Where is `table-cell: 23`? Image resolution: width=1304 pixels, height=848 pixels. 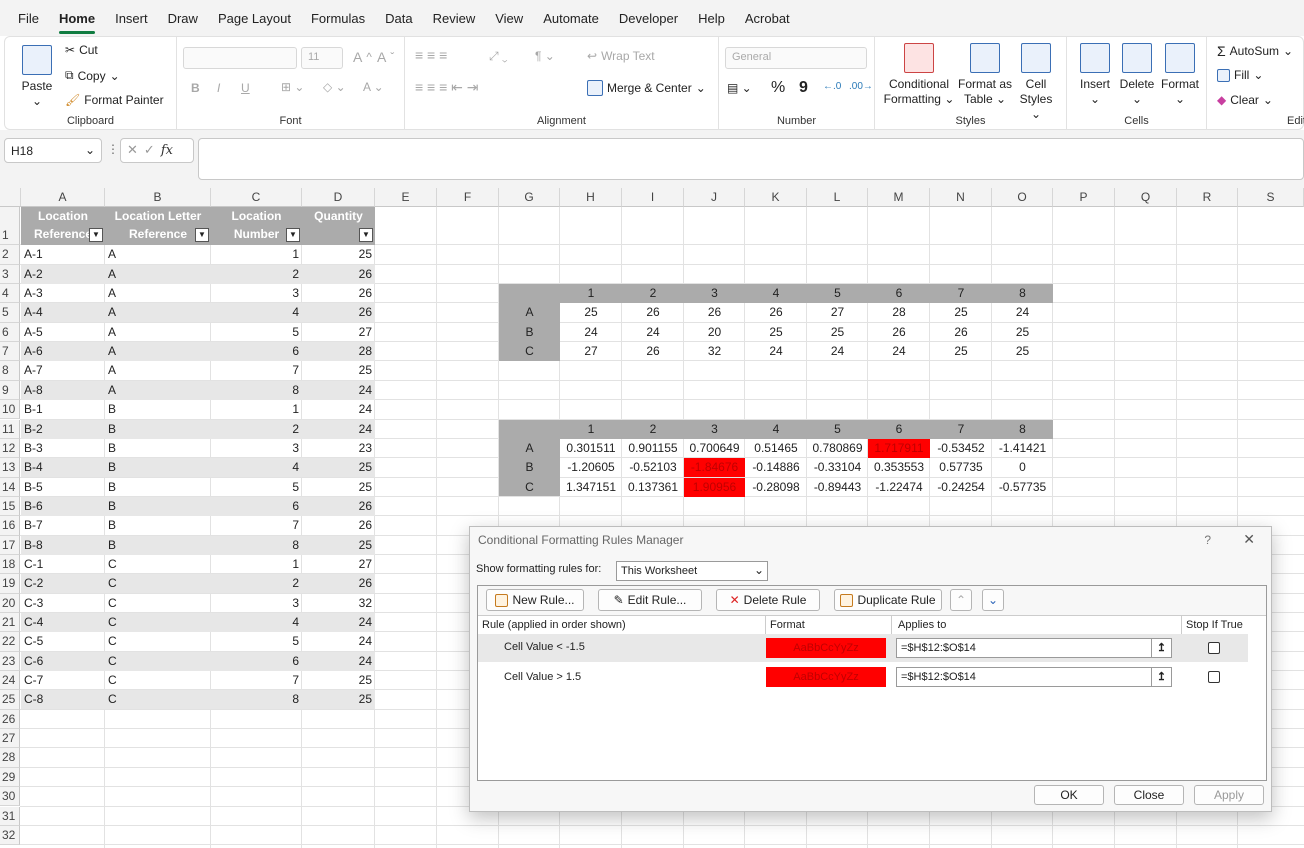
table-cell: 23 is located at coordinates (338, 448).